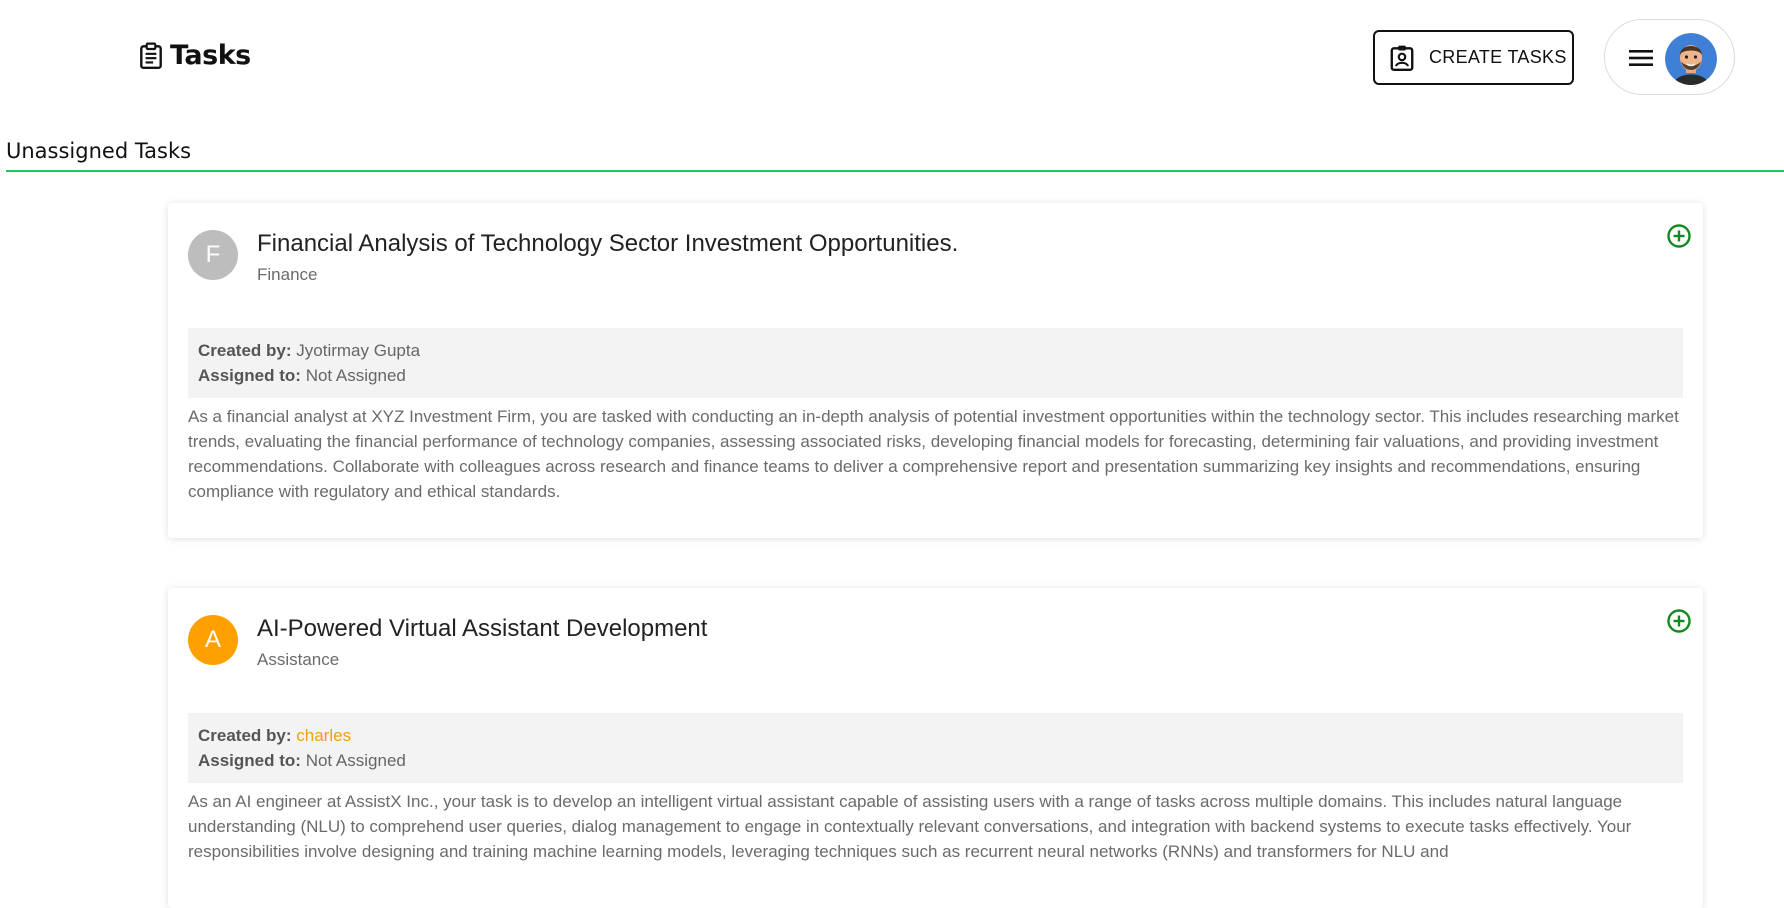  Describe the element at coordinates (1498, 57) in the screenshot. I see `create-tasks-label: CREATE TASKS` at that location.